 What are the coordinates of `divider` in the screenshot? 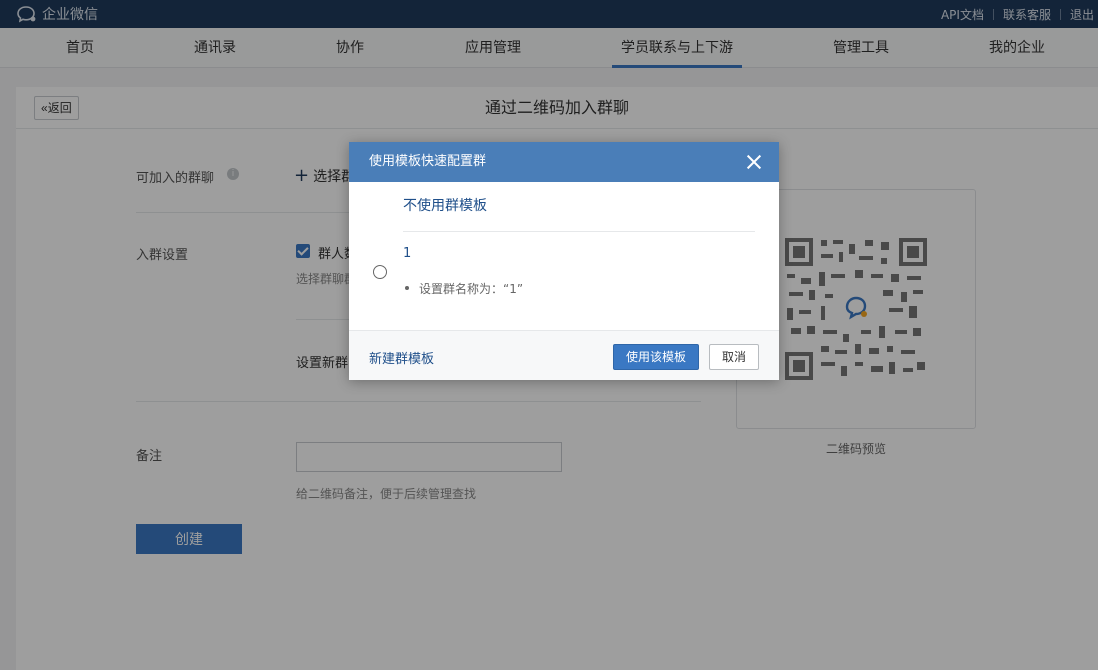 It's located at (579, 231).